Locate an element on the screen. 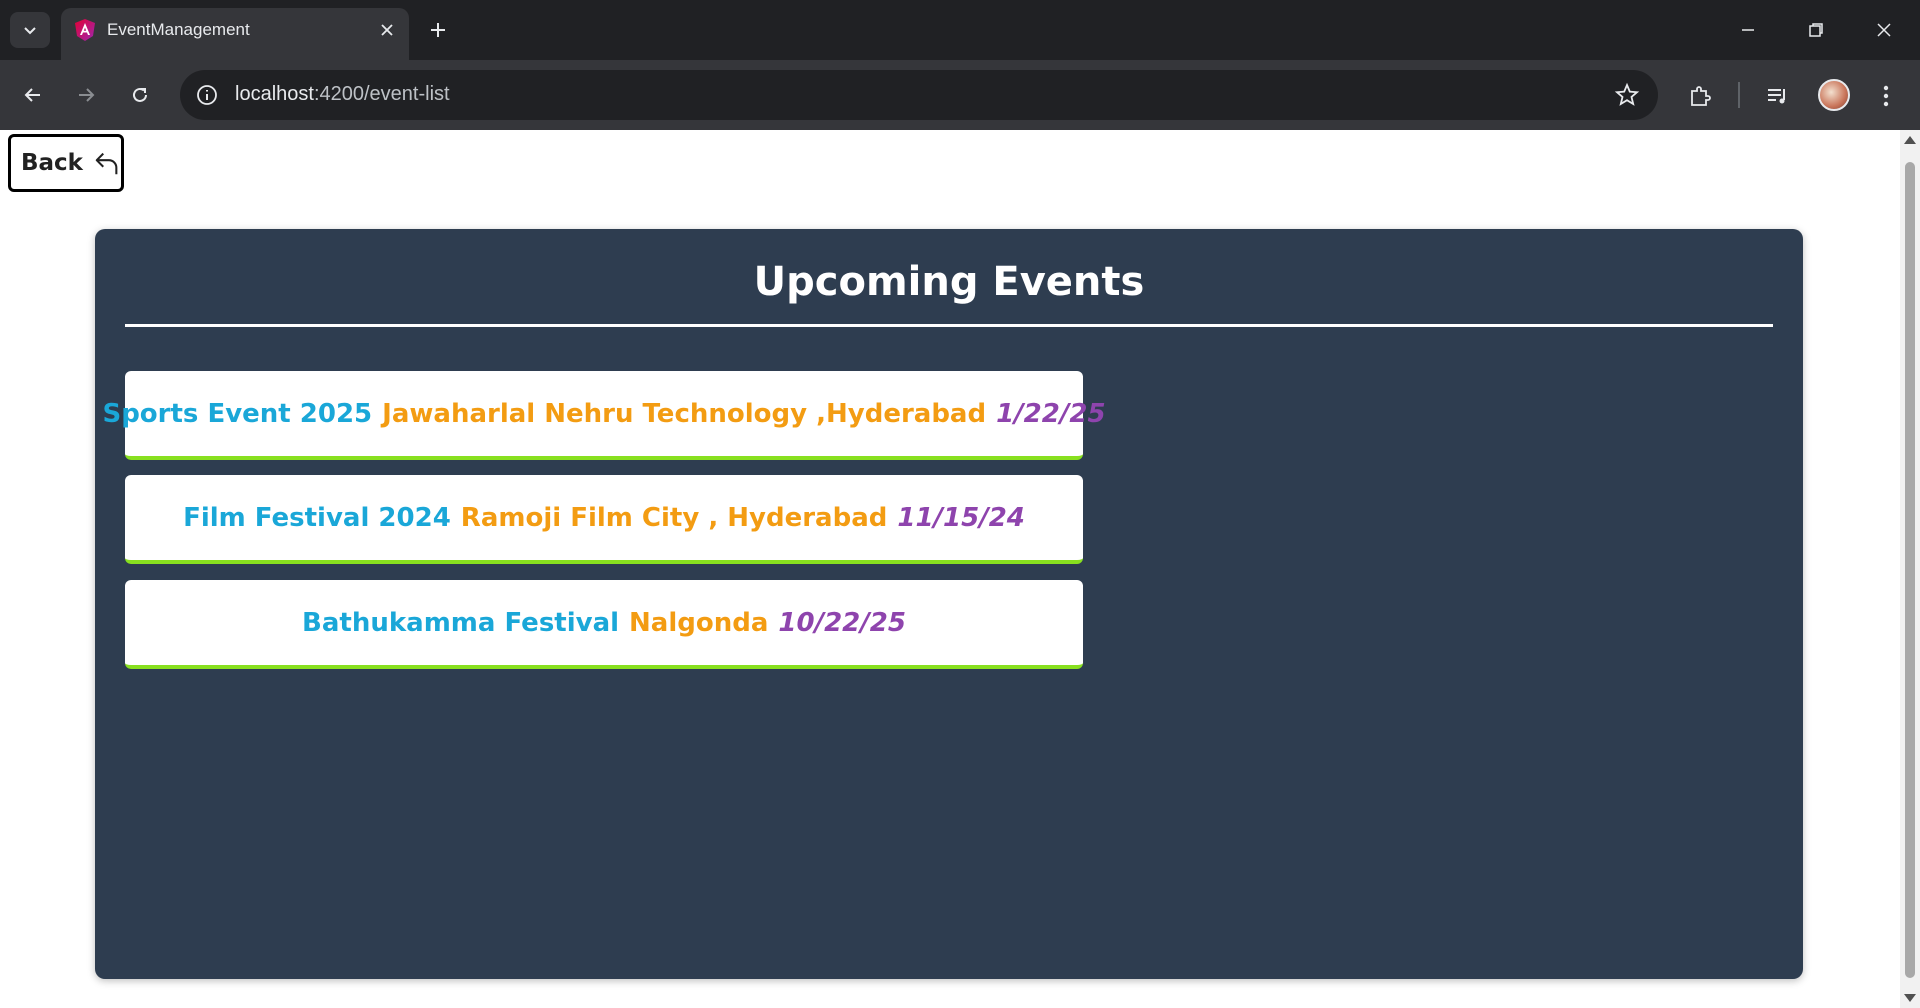 This screenshot has width=1920, height=1008. address-bar: localhost:4200/event-list is located at coordinates (919, 95).